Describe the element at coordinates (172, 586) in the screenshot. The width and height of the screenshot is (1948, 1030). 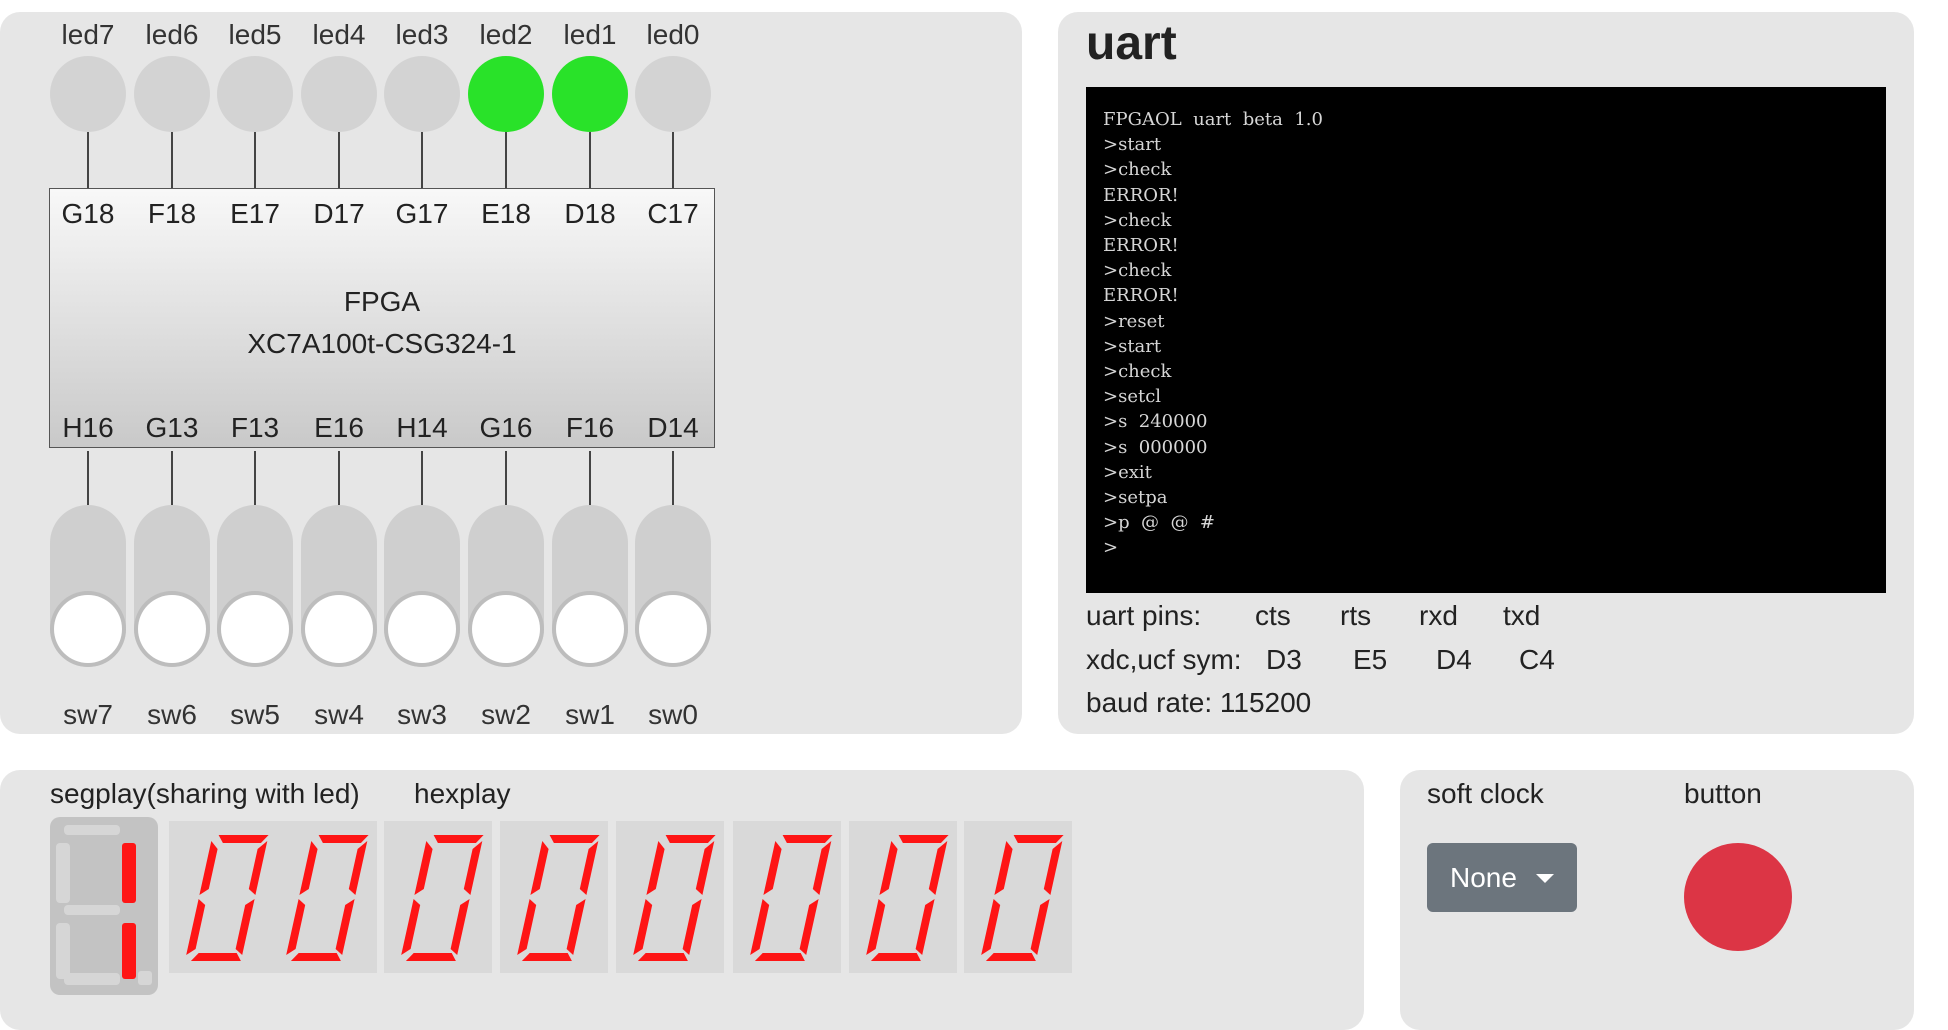
I see `switch-sw6` at that location.